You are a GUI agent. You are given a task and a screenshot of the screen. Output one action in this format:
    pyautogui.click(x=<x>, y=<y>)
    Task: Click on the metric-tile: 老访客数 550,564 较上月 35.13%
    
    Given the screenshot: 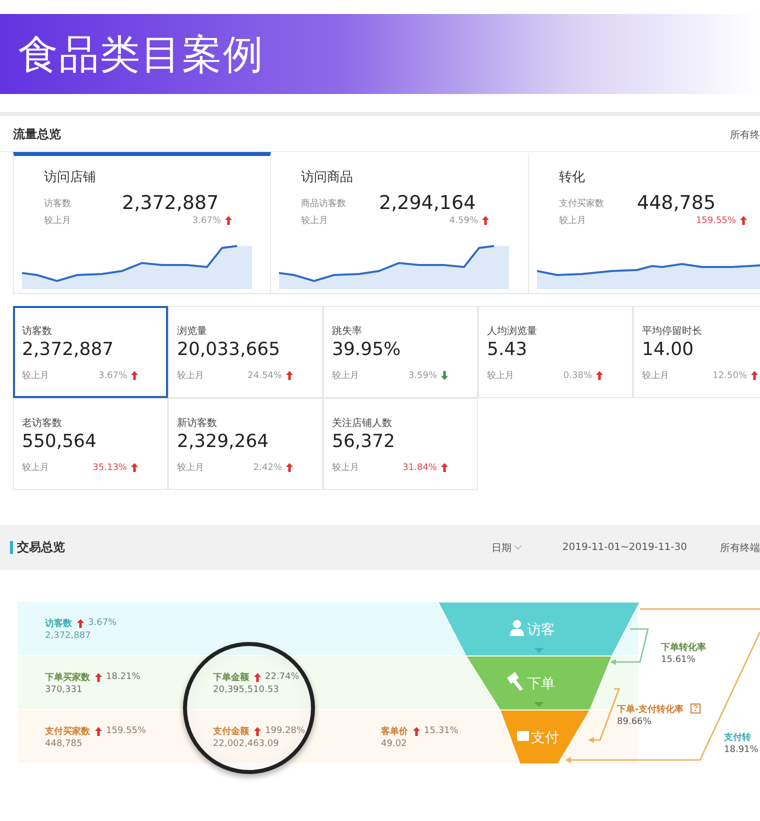 What is the action you would take?
    pyautogui.click(x=90, y=444)
    